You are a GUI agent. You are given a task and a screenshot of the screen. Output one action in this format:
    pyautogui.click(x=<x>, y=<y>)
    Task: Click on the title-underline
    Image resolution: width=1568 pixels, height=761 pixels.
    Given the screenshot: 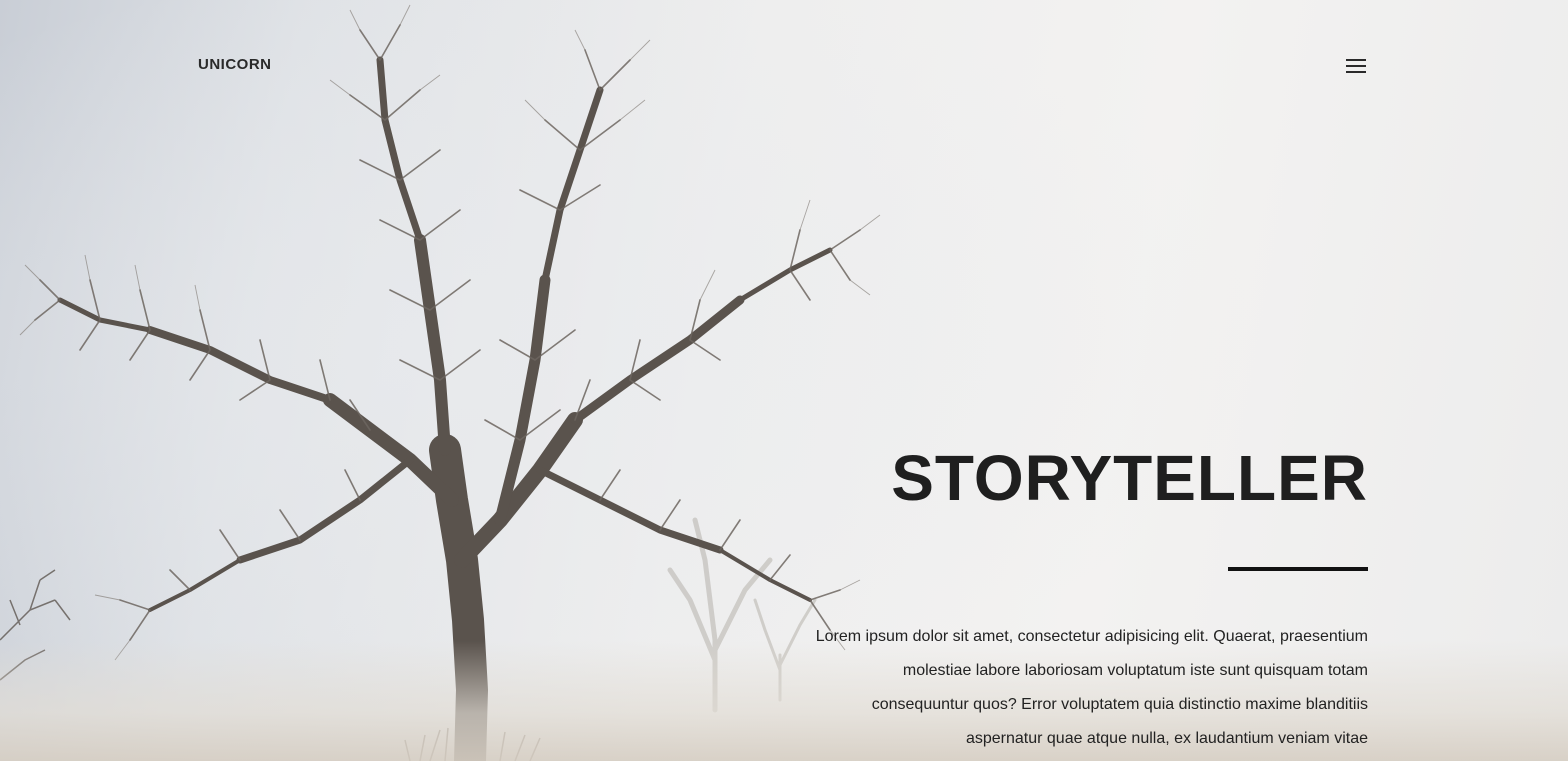 What is the action you would take?
    pyautogui.click(x=1298, y=569)
    